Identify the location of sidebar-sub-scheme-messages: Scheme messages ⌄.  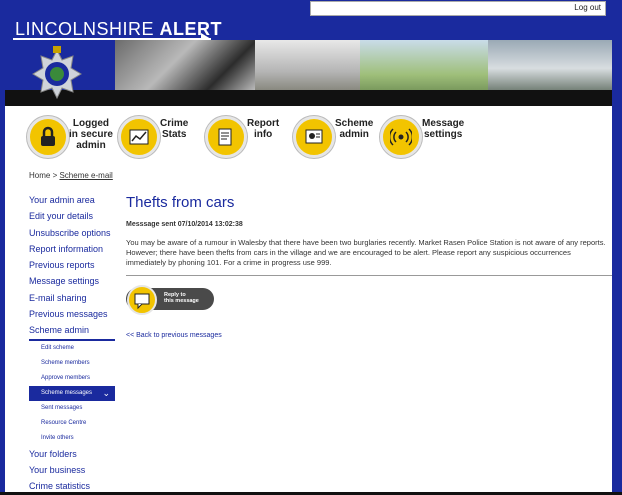
(72, 393).